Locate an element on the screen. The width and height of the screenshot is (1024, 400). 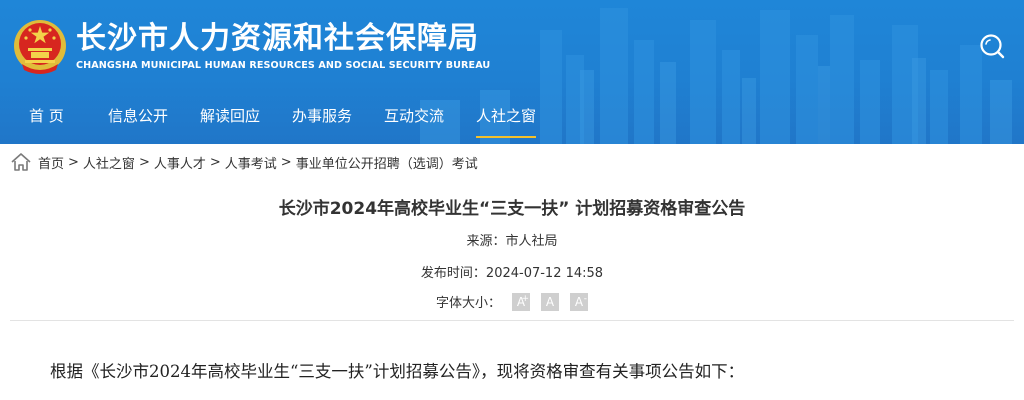
article-title: 长沙市2024年高校毕业生“三支一扶” 计划招募资格审查公告 is located at coordinates (512, 209).